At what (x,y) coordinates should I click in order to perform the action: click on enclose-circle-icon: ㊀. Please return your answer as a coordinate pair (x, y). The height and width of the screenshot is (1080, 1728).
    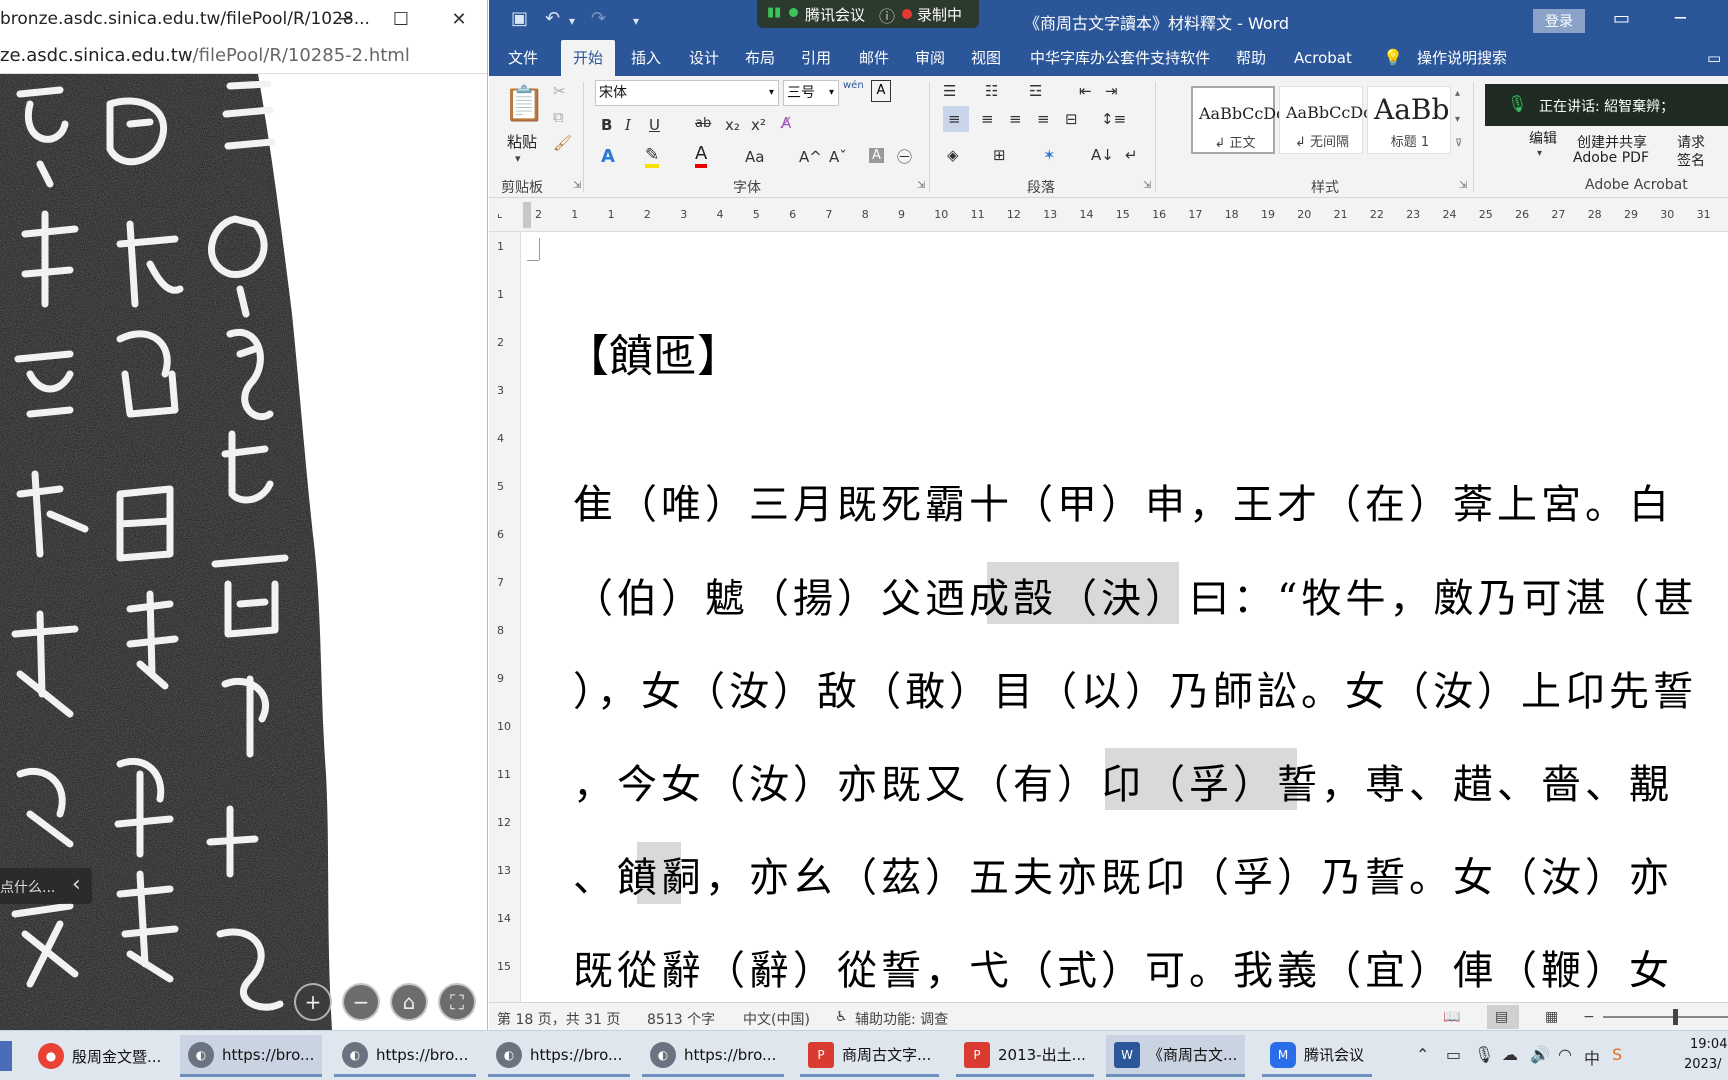
    Looking at the image, I should click on (904, 156).